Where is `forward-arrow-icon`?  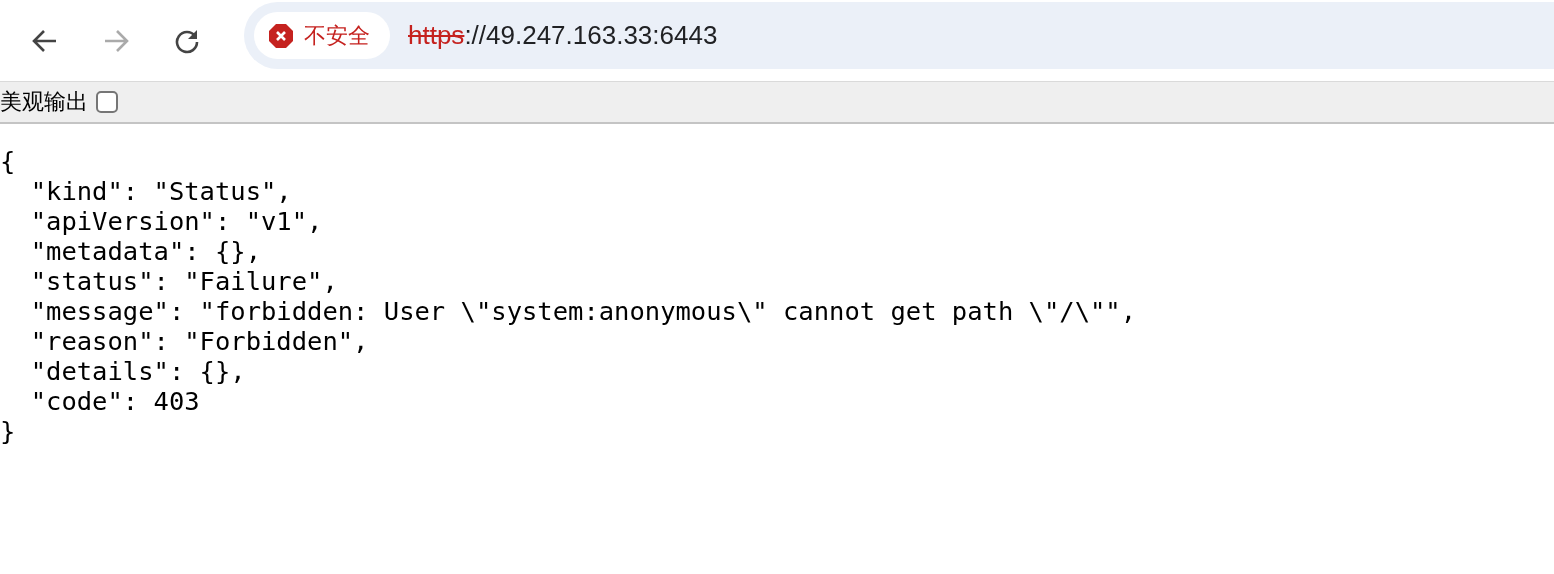
forward-arrow-icon is located at coordinates (116, 40).